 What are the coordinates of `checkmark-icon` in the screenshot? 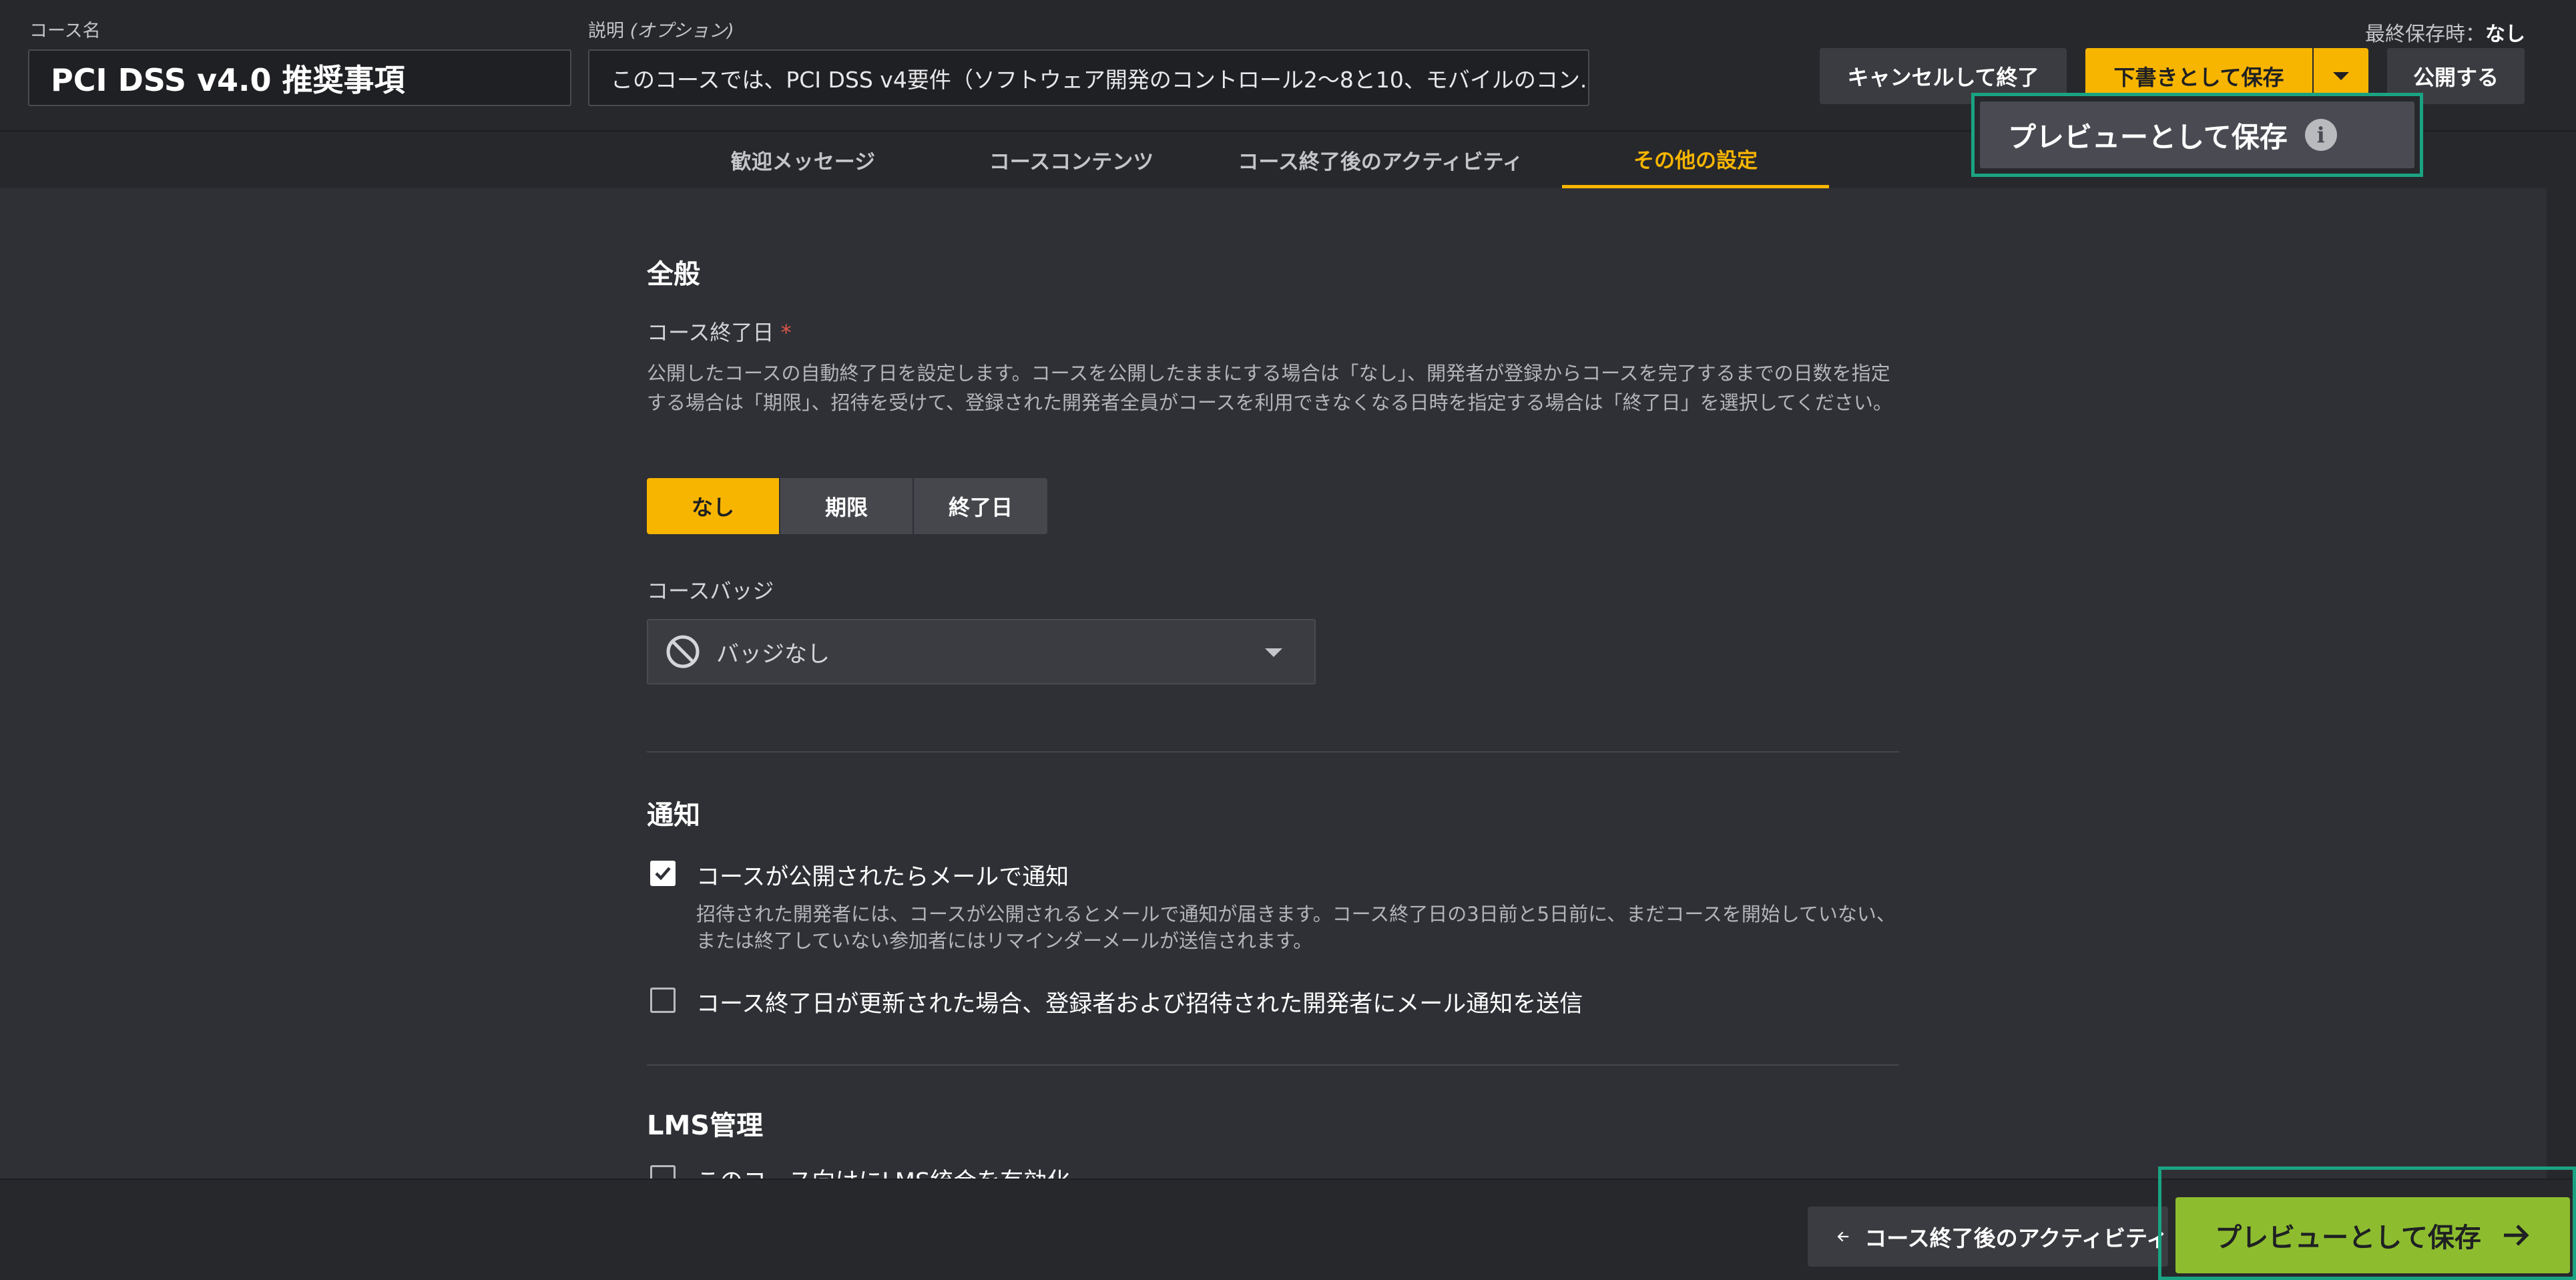 It's located at (663, 874).